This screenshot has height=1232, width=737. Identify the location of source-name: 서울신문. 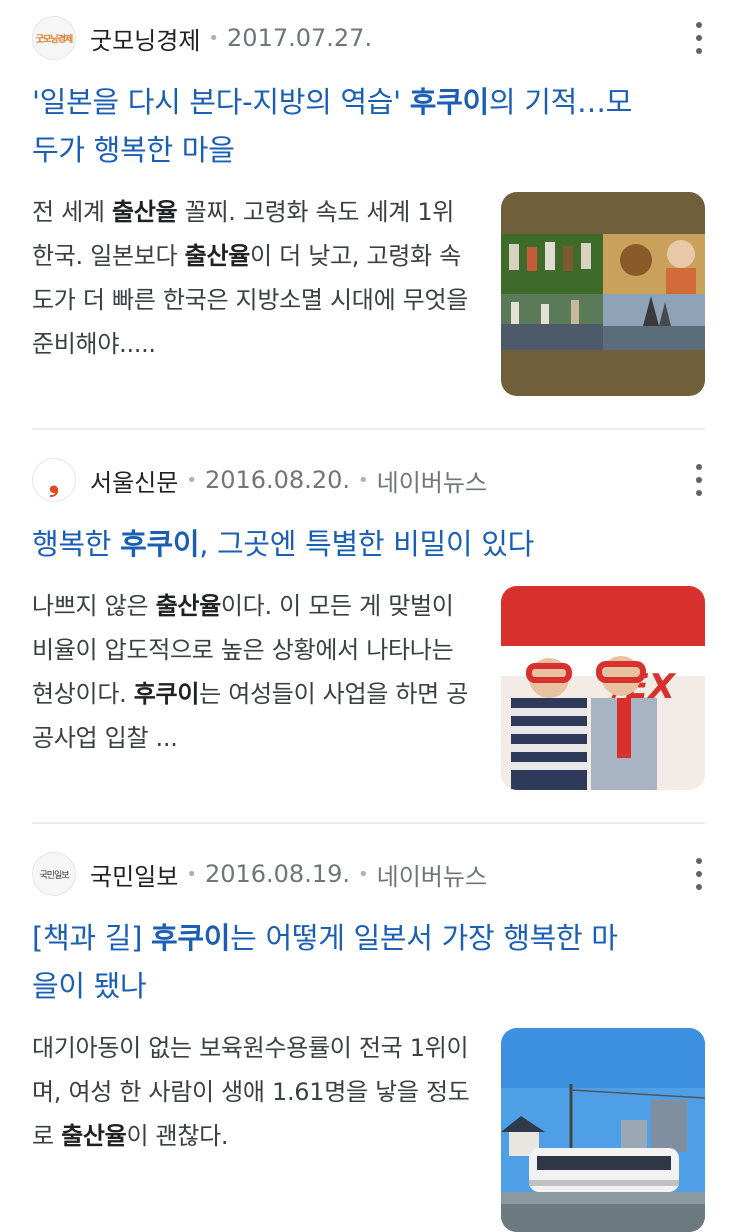
(134, 480).